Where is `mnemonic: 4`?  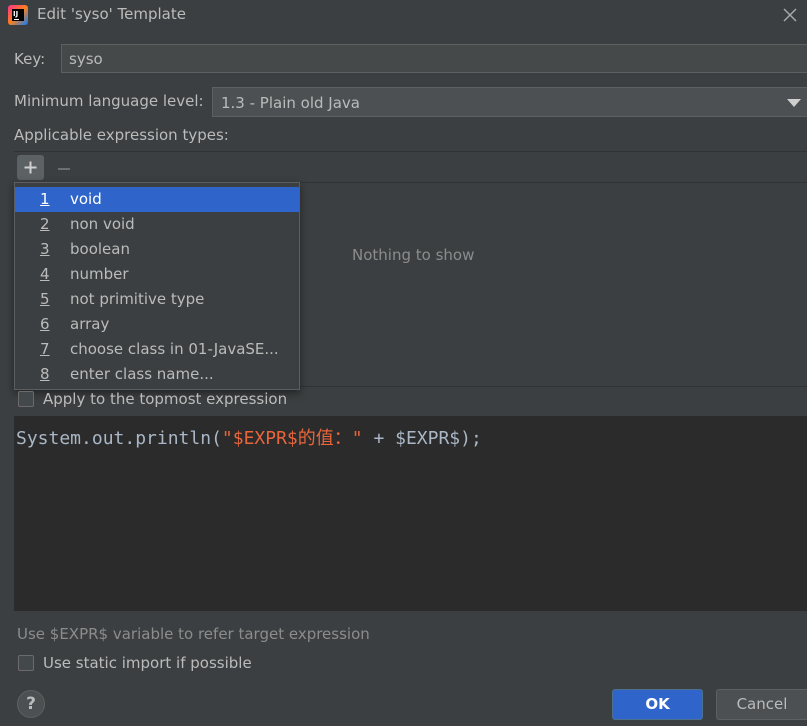 mnemonic: 4 is located at coordinates (45, 274).